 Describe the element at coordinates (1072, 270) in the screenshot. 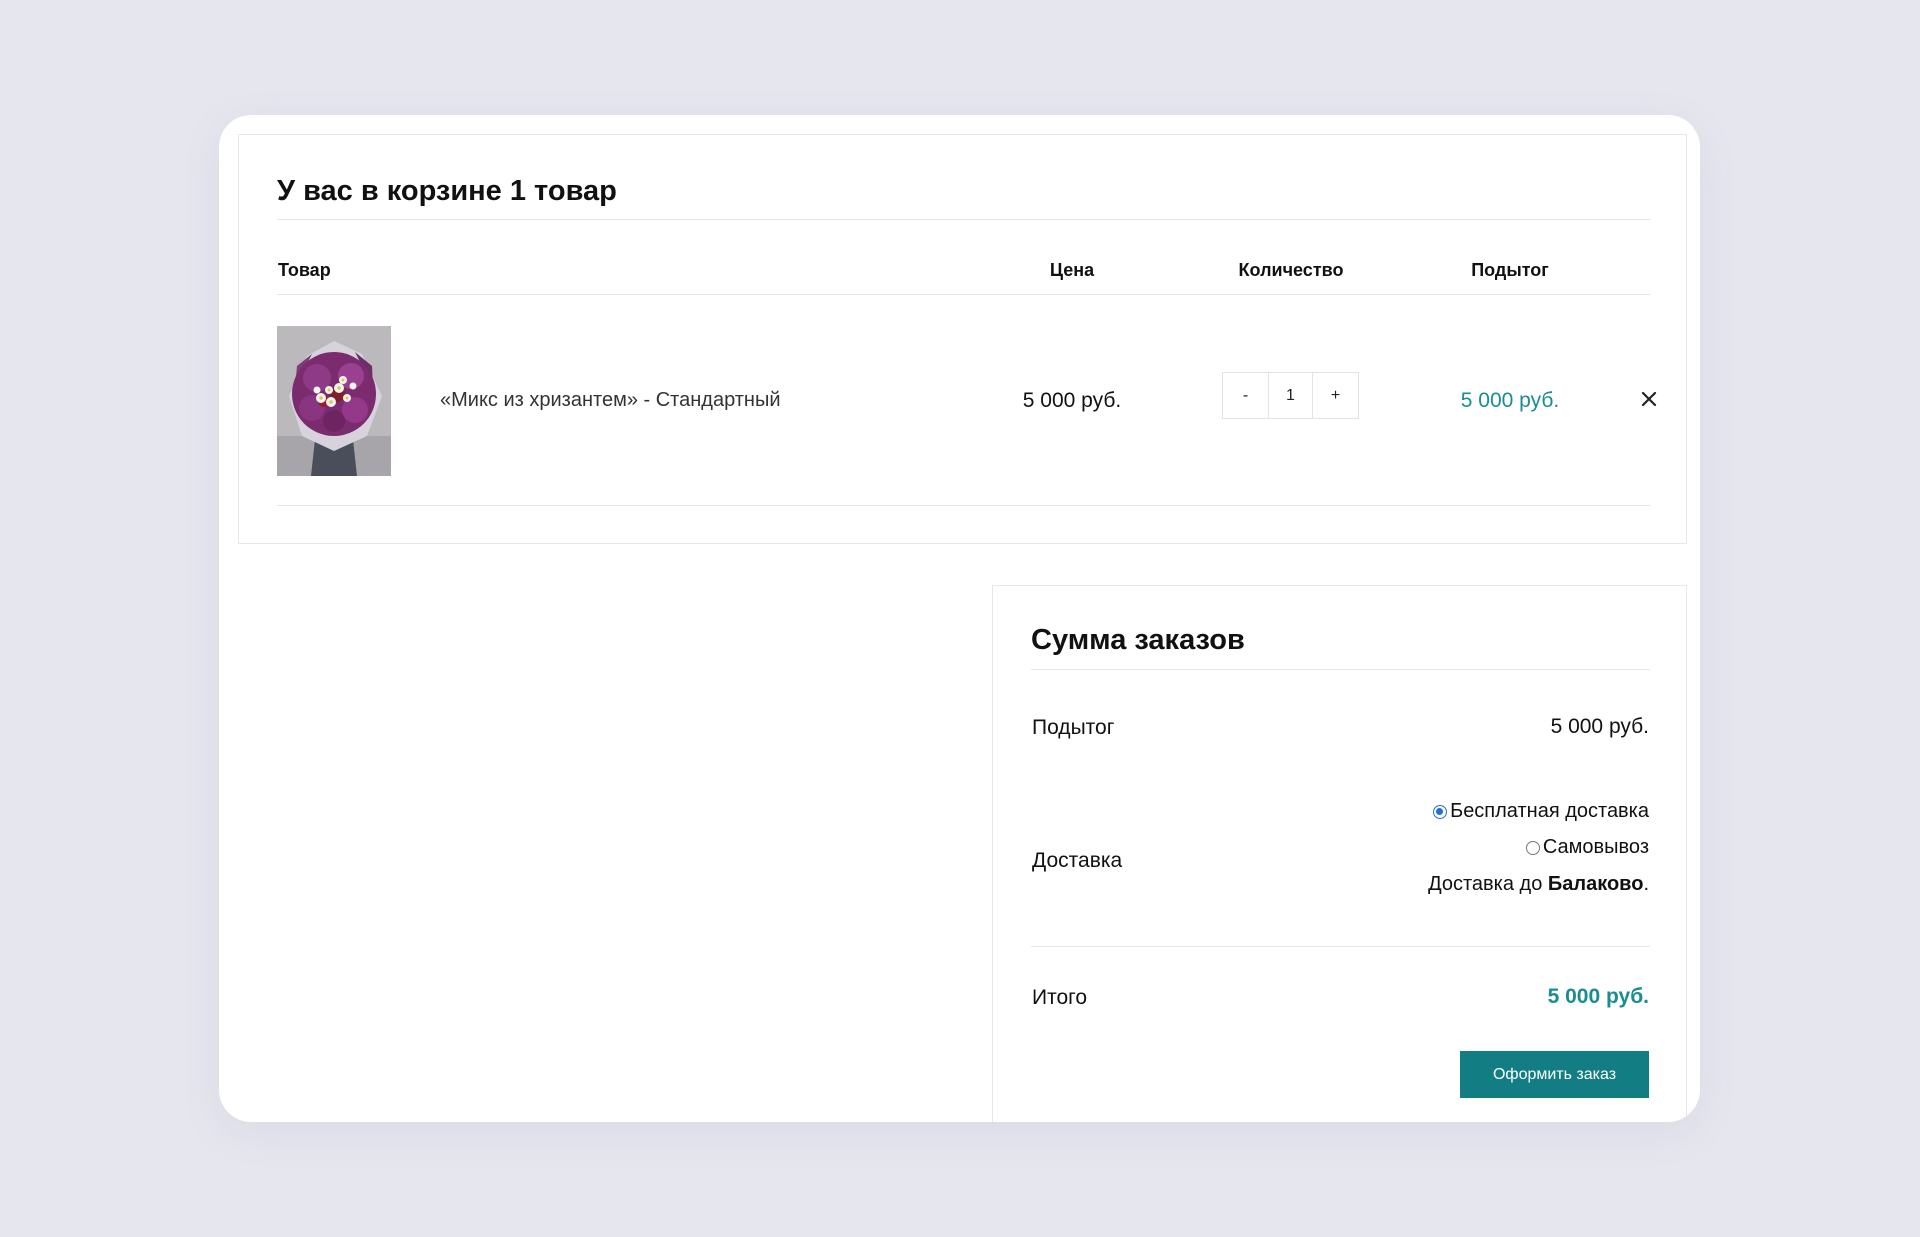

I see `header-price: Цена` at that location.